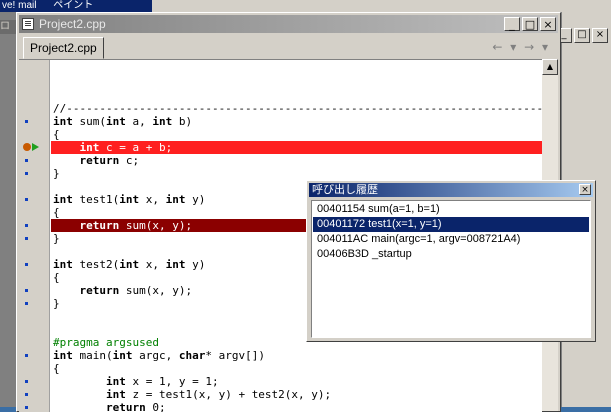 The height and width of the screenshot is (412, 611). Describe the element at coordinates (582, 35) in the screenshot. I see `background-maximize-button: □` at that location.